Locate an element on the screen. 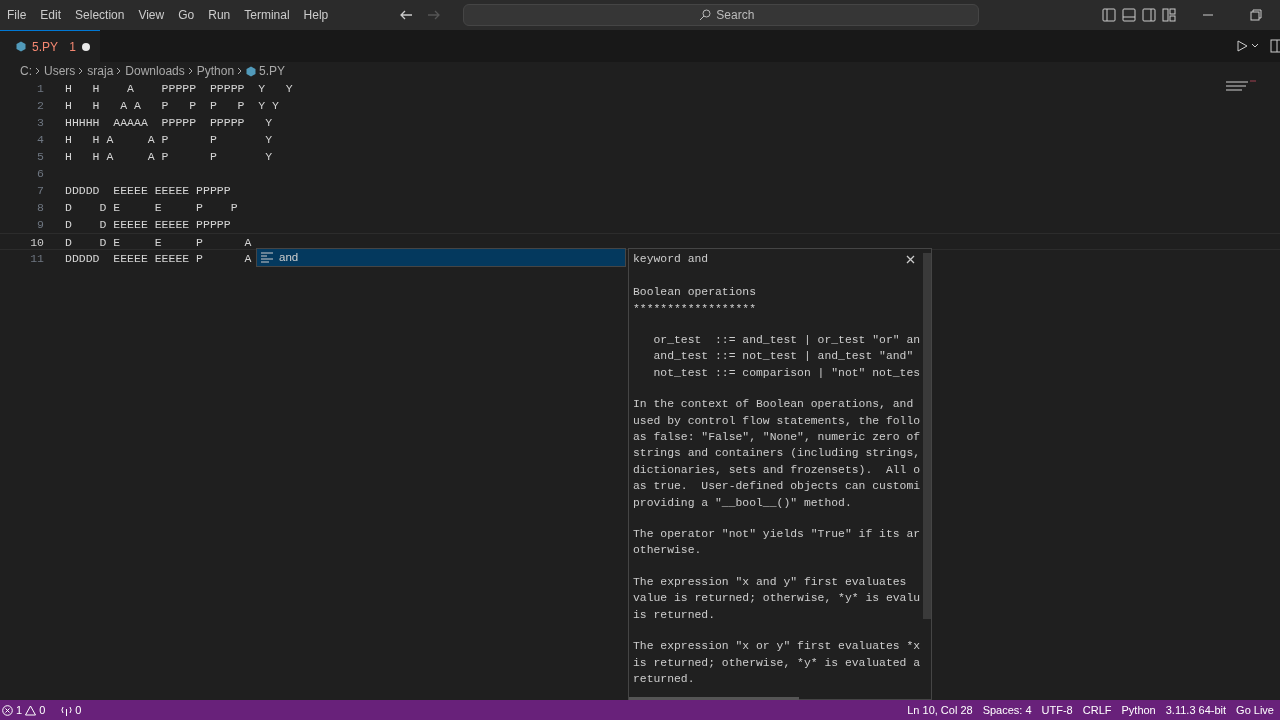 The image size is (1280, 720). status-item: UTF-8 is located at coordinates (1057, 710).